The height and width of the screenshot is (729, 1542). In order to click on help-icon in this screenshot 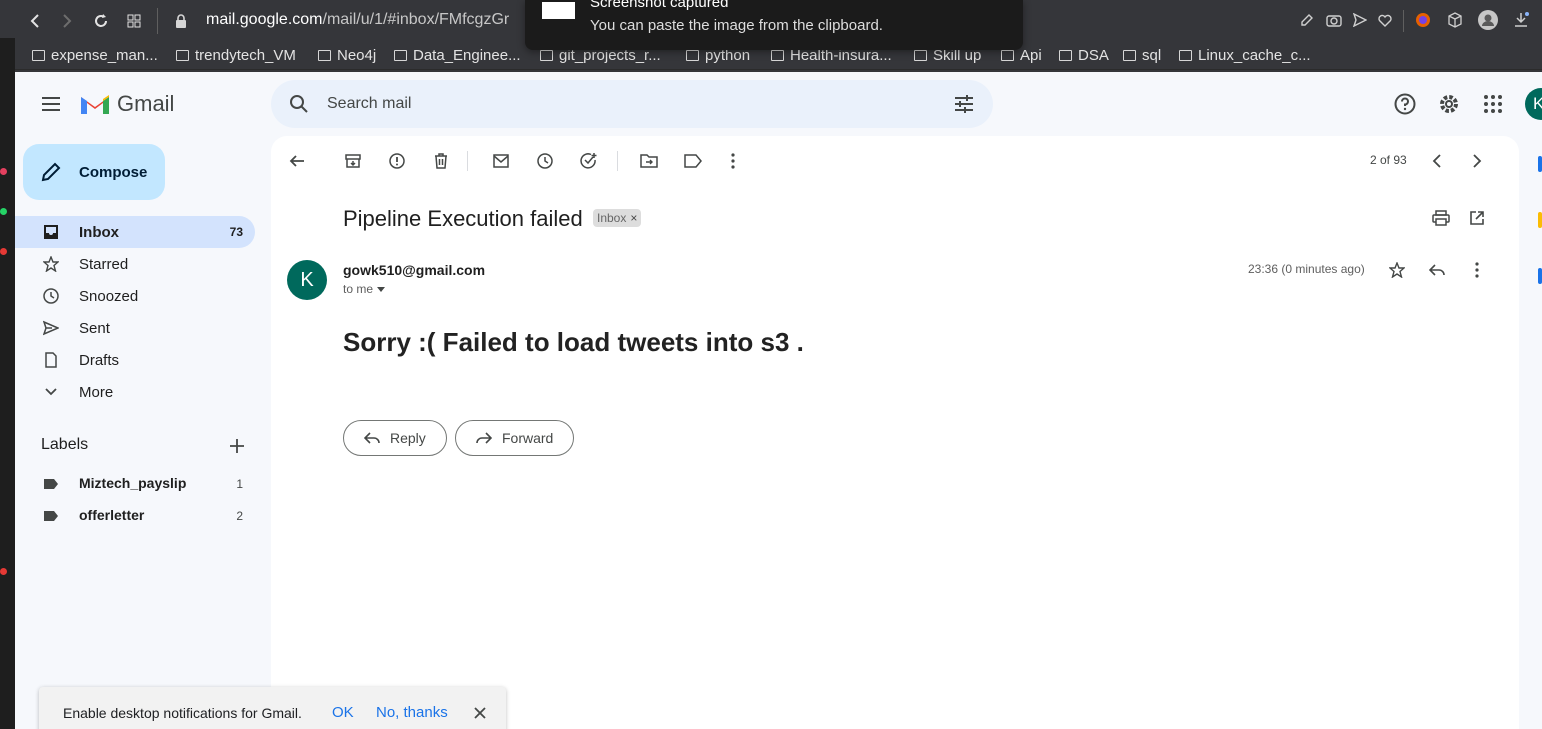, I will do `click(1405, 104)`.